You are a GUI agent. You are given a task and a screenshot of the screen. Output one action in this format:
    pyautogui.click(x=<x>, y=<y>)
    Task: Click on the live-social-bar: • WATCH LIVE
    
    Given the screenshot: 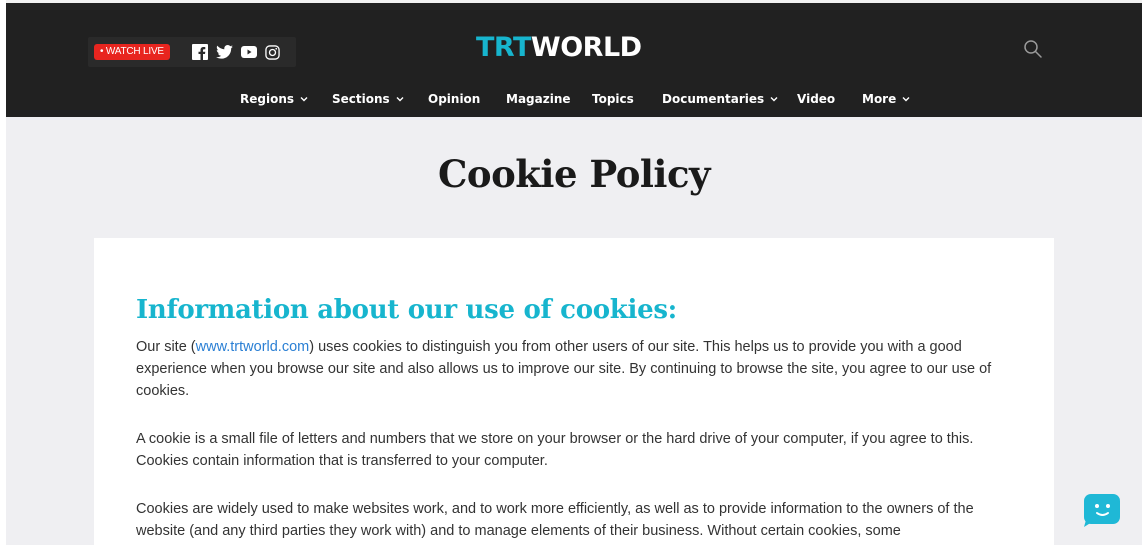 What is the action you would take?
    pyautogui.click(x=192, y=52)
    